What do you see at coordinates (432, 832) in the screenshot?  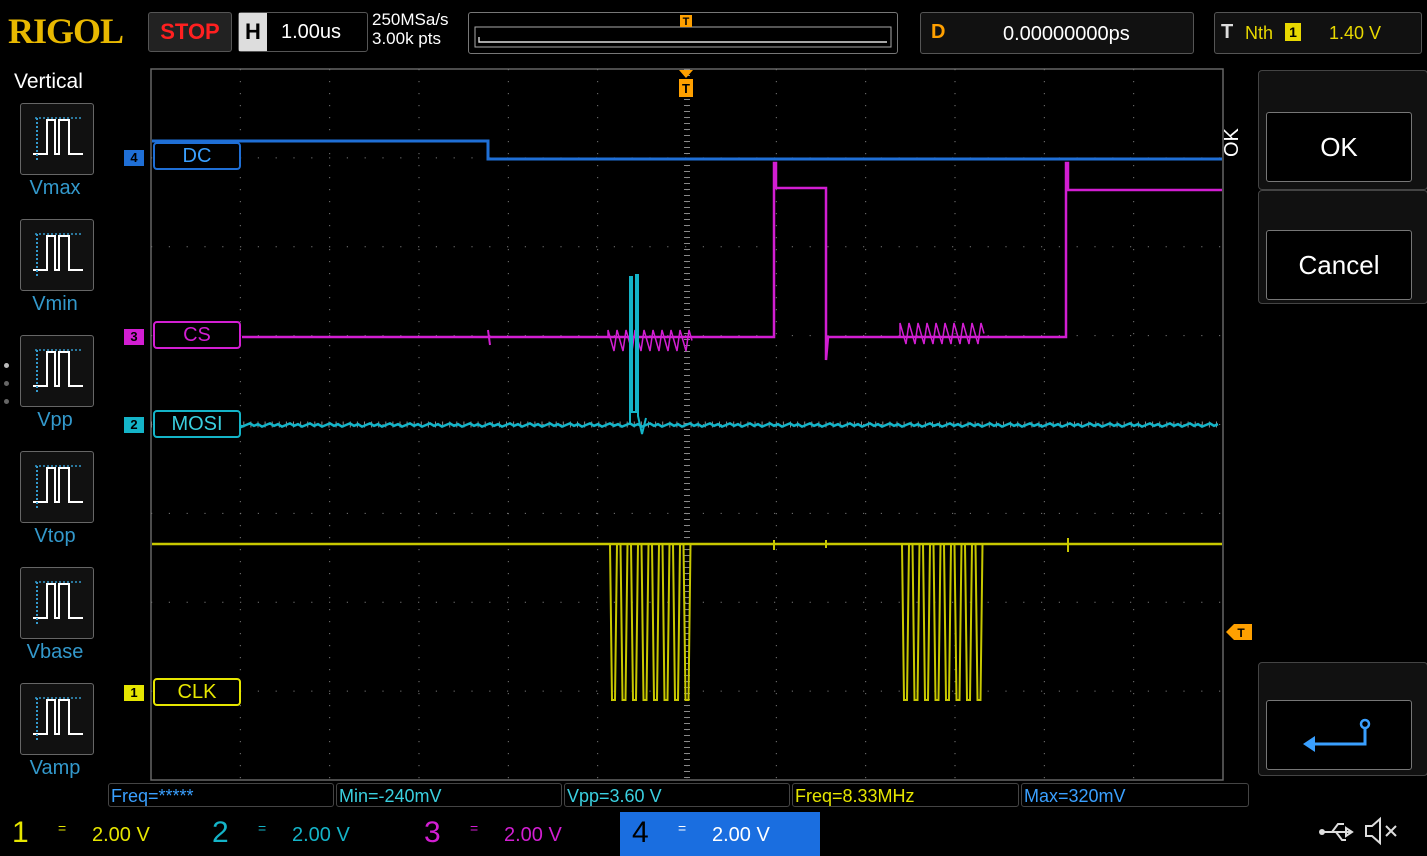 I see `channel-number: 3` at bounding box center [432, 832].